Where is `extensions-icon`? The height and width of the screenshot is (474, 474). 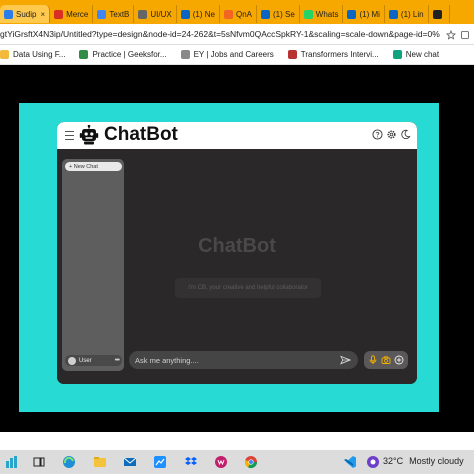 extensions-icon is located at coordinates (465, 35).